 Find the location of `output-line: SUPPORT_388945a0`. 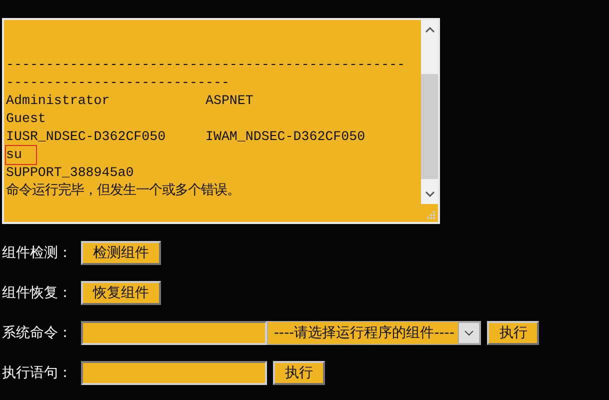

output-line: SUPPORT_388945a0 is located at coordinates (70, 173).